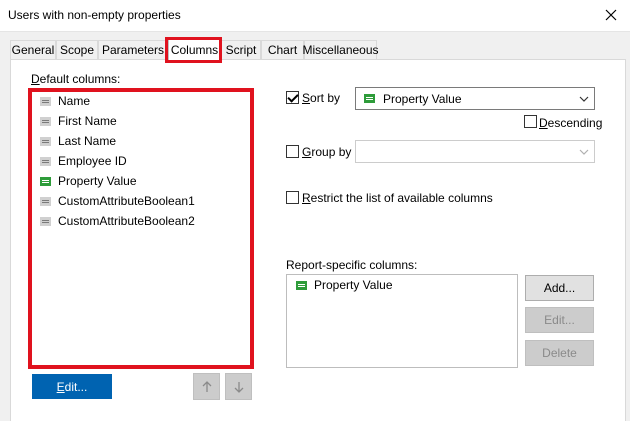 This screenshot has width=630, height=421. Describe the element at coordinates (292, 197) in the screenshot. I see `restrict-columns-checkbox` at that location.